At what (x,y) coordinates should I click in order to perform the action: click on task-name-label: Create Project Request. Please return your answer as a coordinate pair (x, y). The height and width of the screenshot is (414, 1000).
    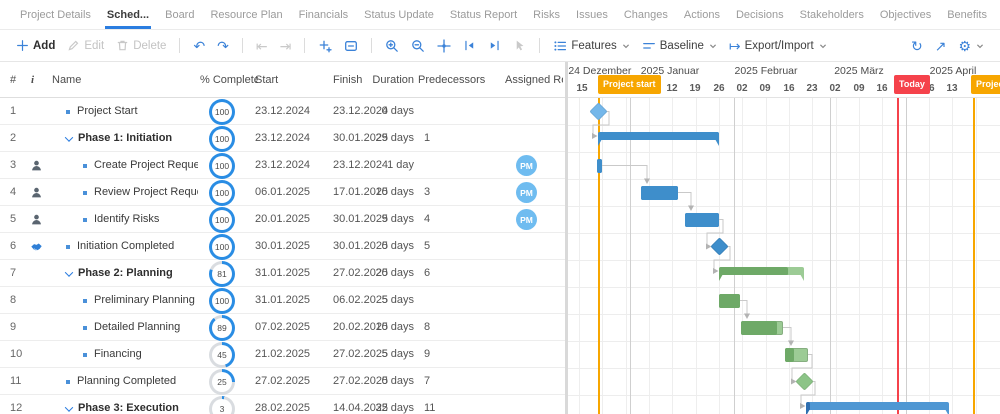
    Looking at the image, I should click on (146, 165).